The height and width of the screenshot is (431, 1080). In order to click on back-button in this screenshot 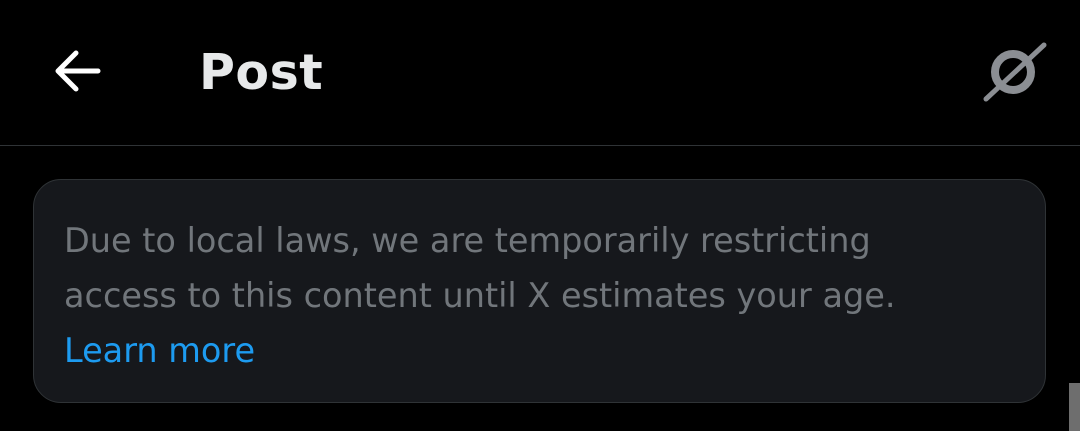, I will do `click(77, 71)`.